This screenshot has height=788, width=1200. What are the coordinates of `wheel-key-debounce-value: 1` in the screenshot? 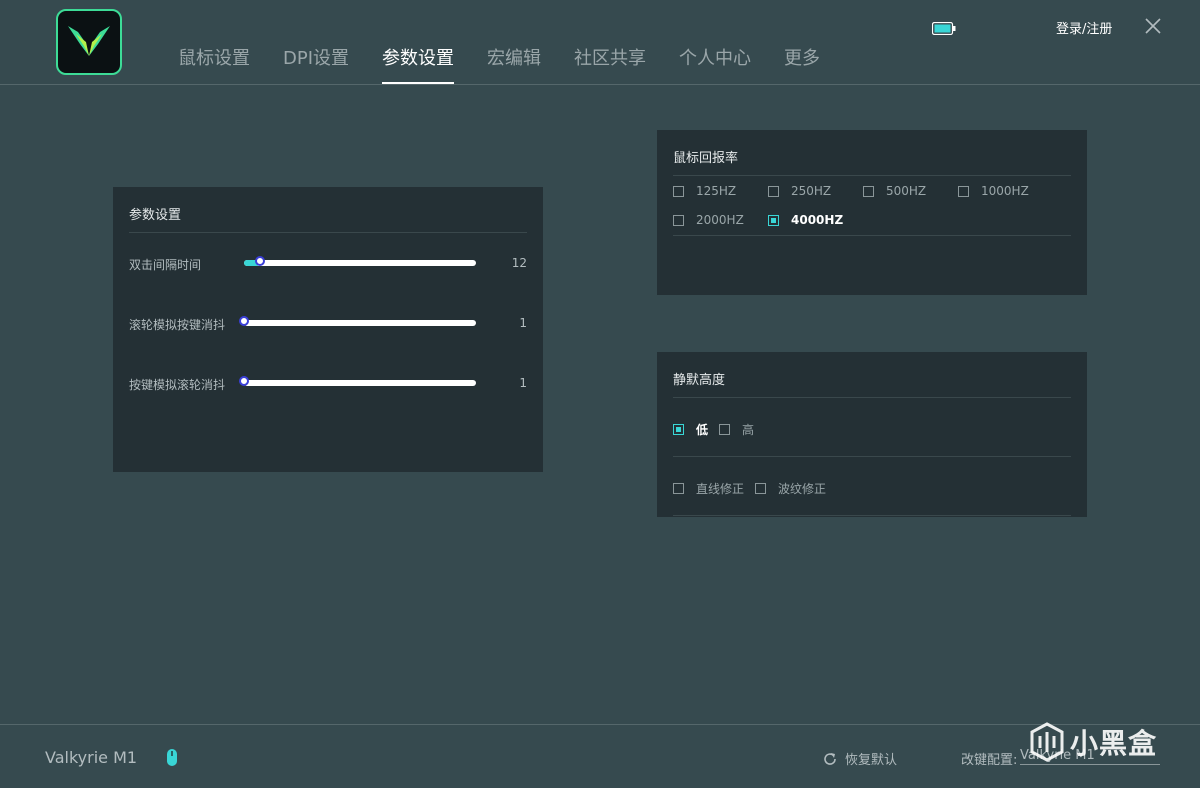 It's located at (523, 323).